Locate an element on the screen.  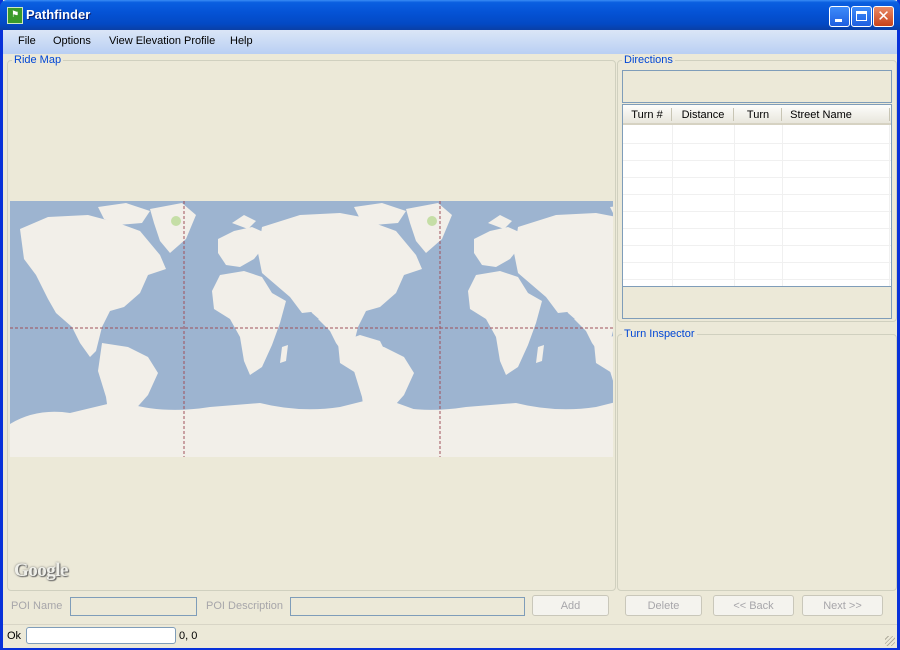
app-map-icon: ⚑ is located at coordinates (15, 15).